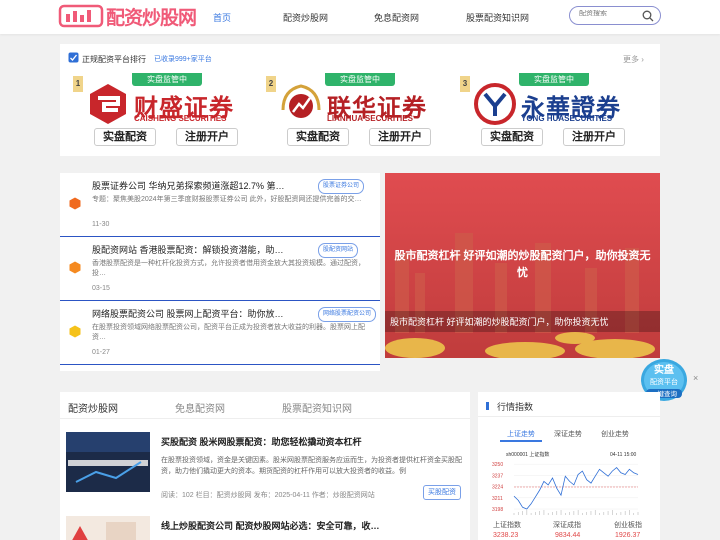  Describe the element at coordinates (305, 17) in the screenshot. I see `nav-peizi: 配资炒股网` at that location.